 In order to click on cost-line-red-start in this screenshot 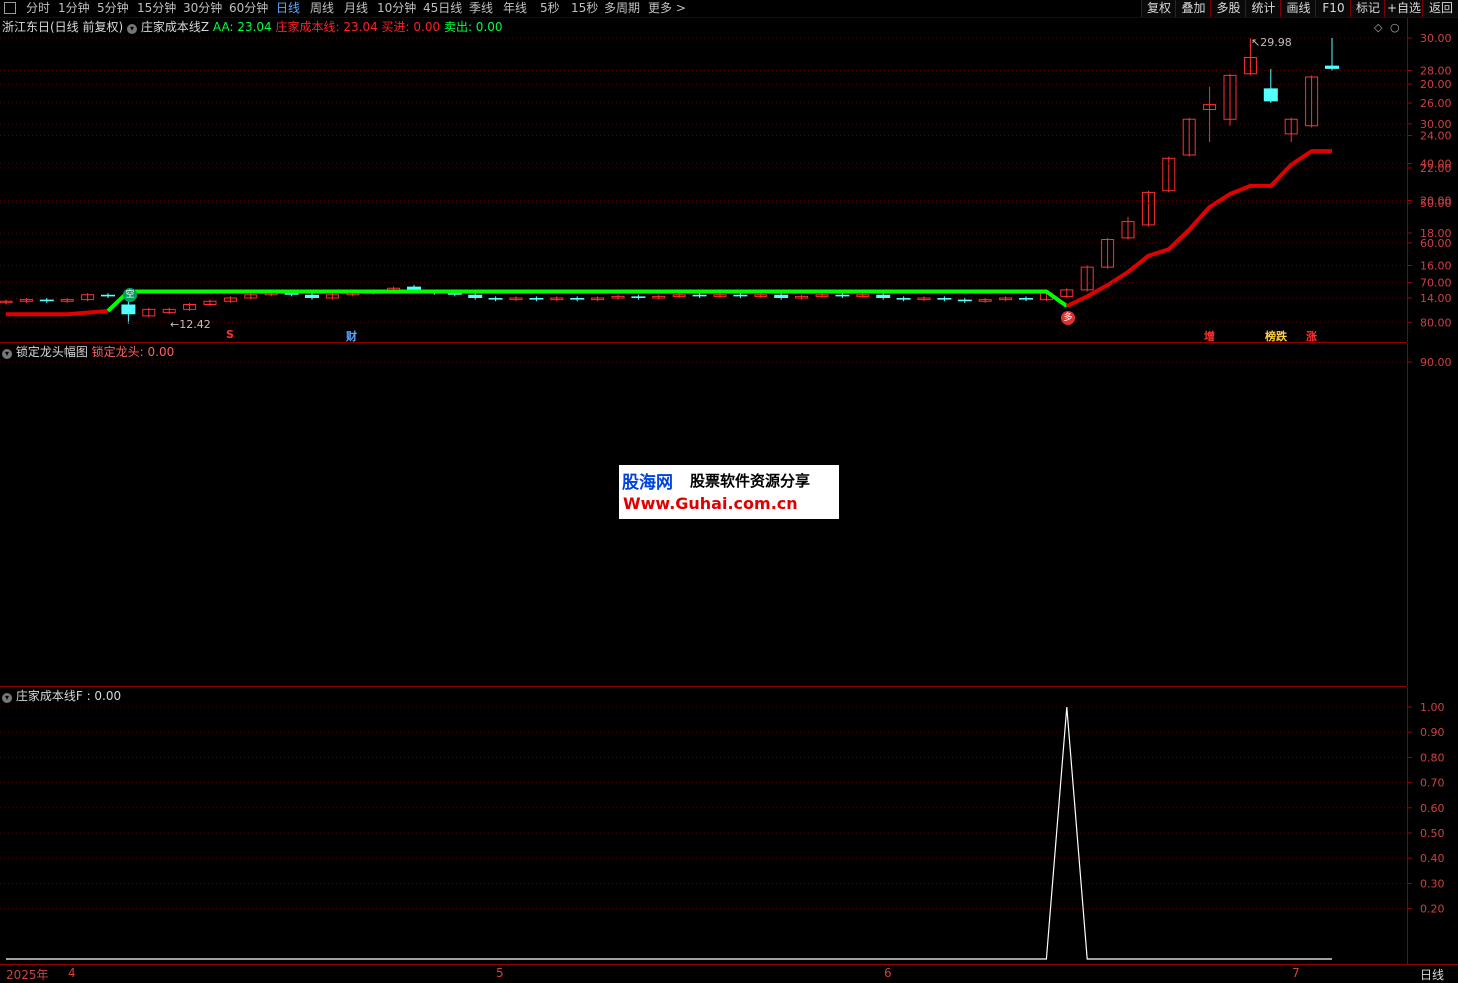, I will do `click(57, 313)`.